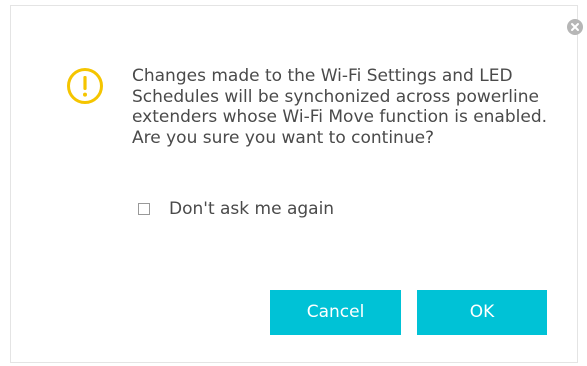  Describe the element at coordinates (482, 312) in the screenshot. I see `ok-button: OK` at that location.